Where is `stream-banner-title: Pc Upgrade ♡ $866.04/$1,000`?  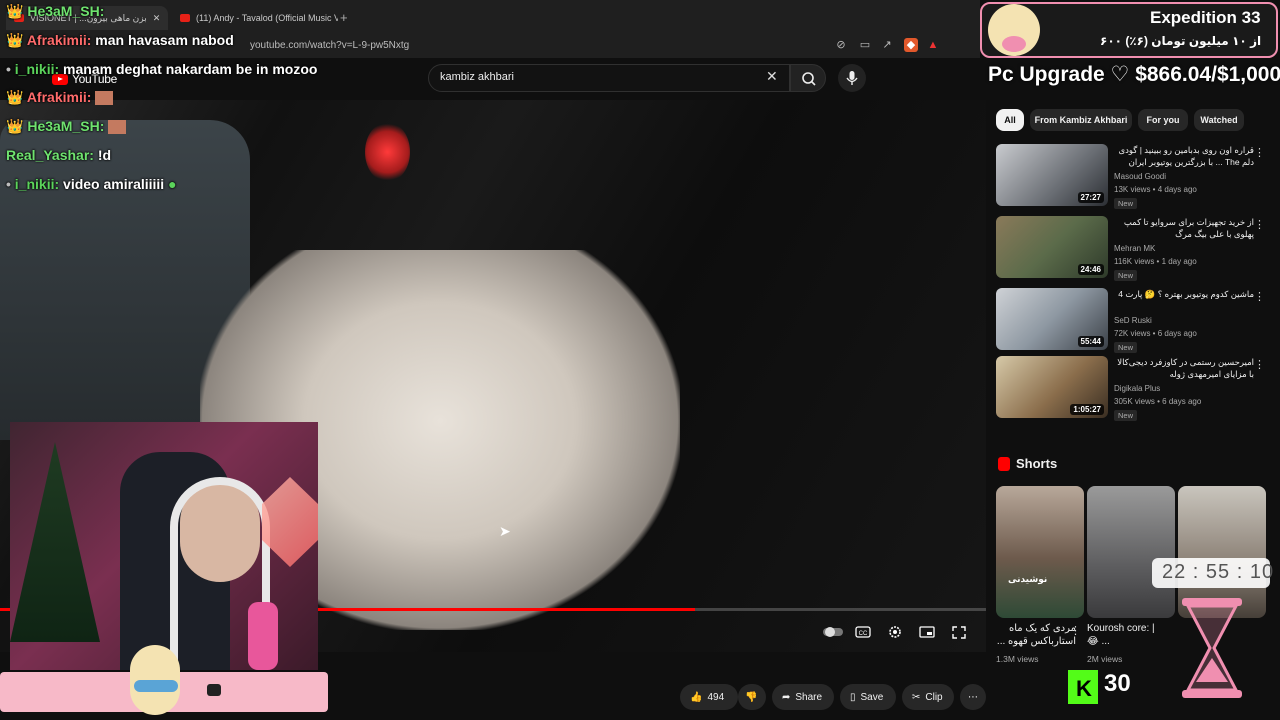
stream-banner-title: Pc Upgrade ♡ $866.04/$1,000 is located at coordinates (1134, 74).